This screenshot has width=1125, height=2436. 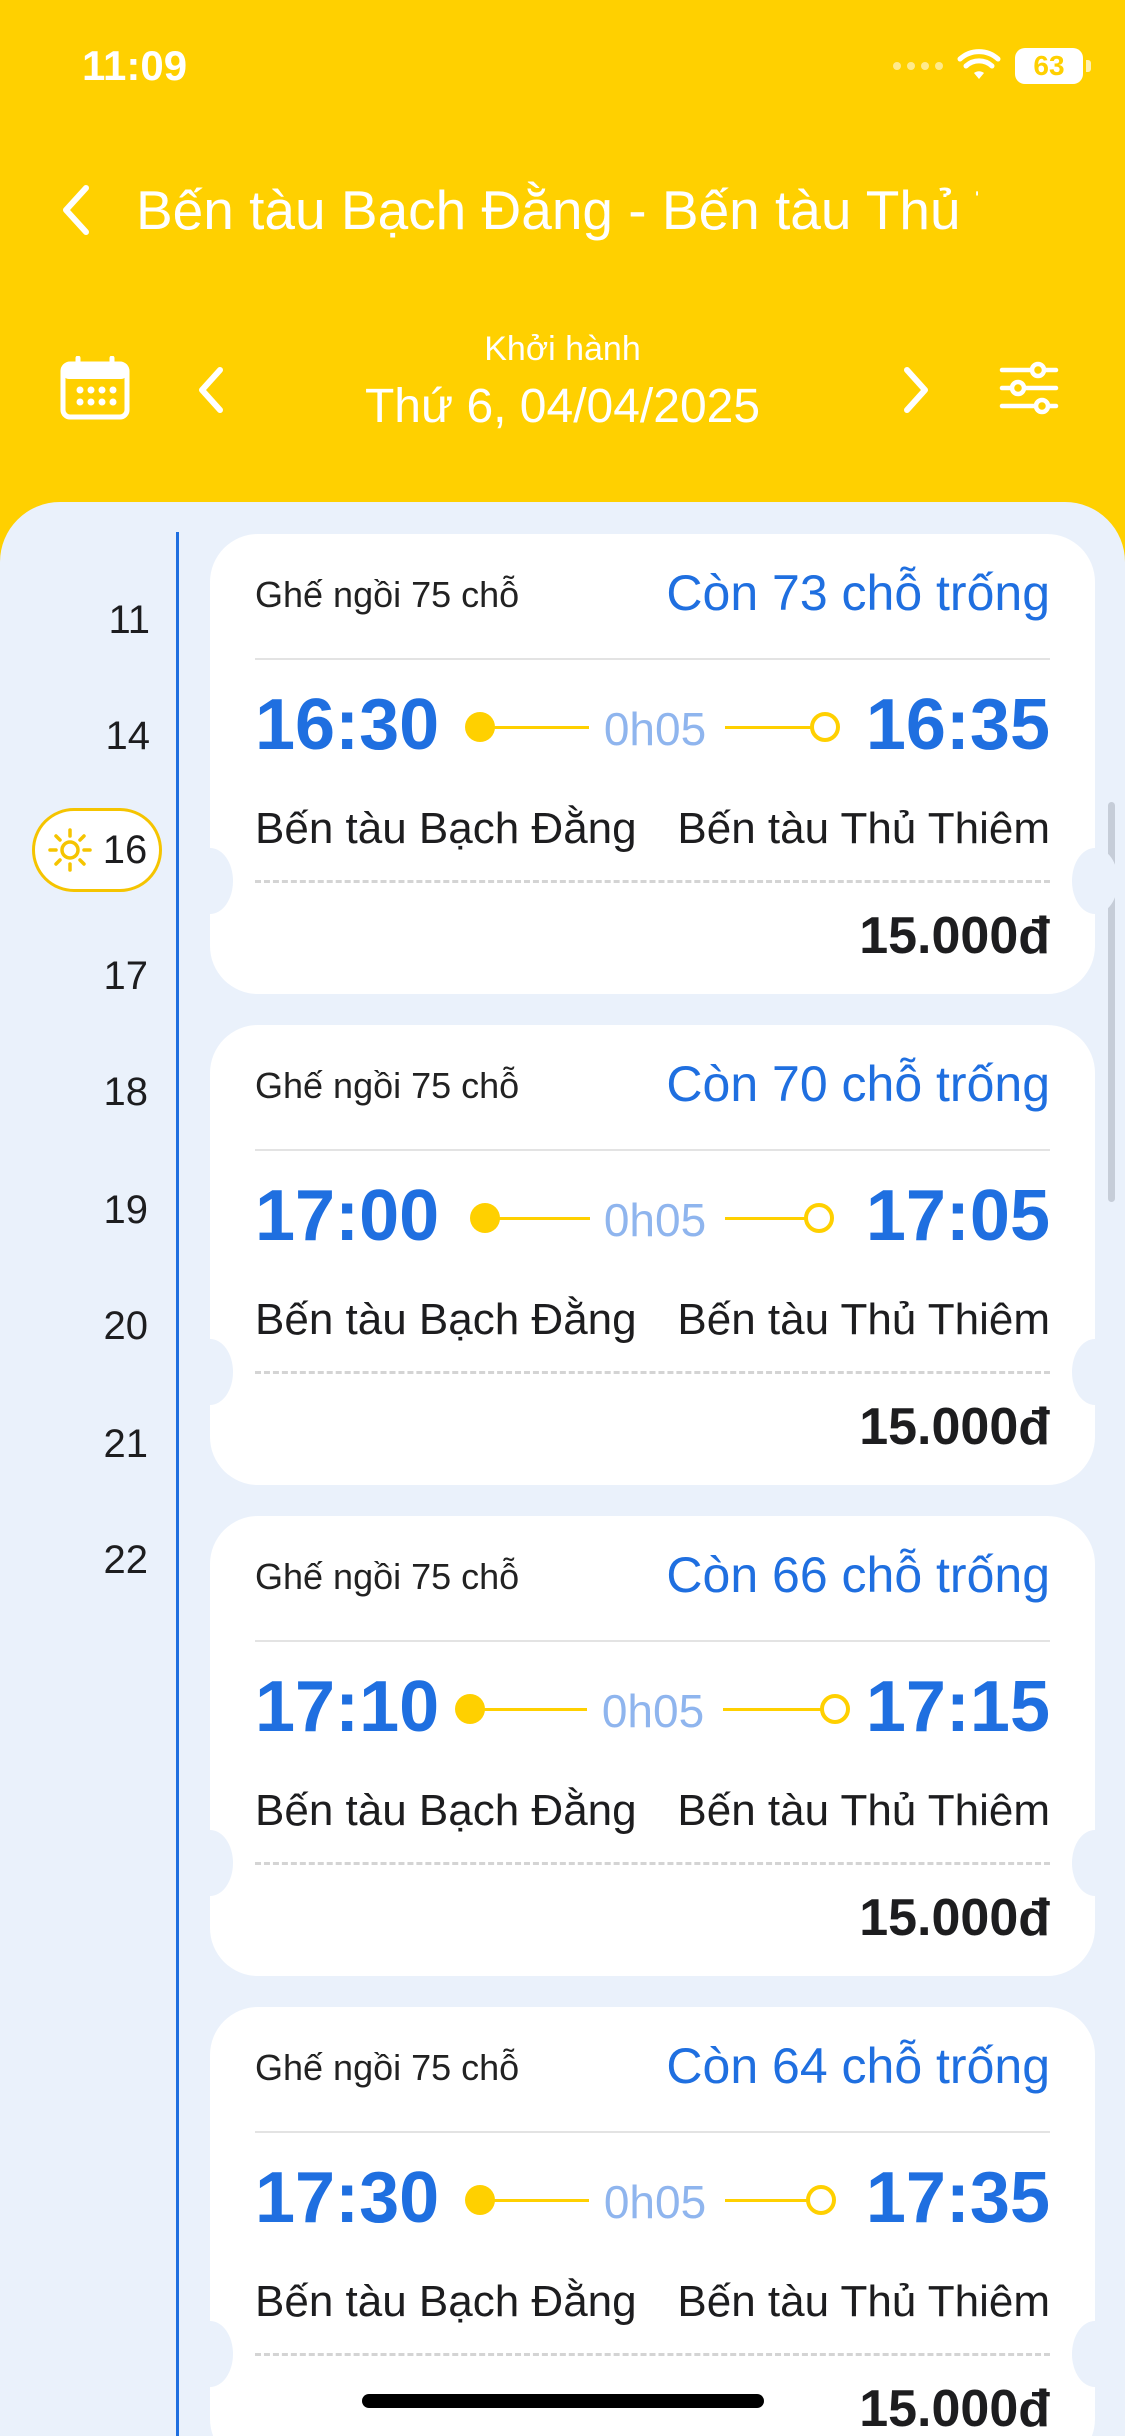 I want to click on hour-22: 22, so click(x=78, y=1560).